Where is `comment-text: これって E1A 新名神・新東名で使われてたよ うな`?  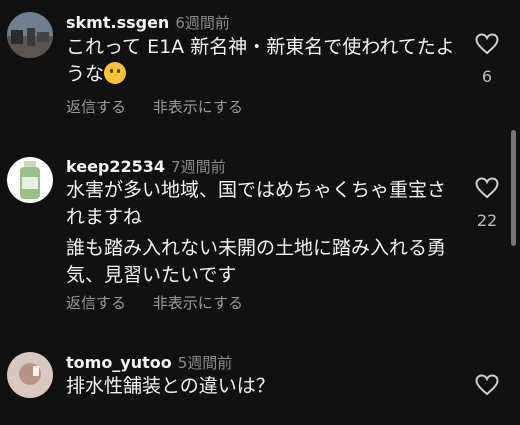 comment-text: これって E1A 新名神・新東名で使われてたよ うな is located at coordinates (261, 61).